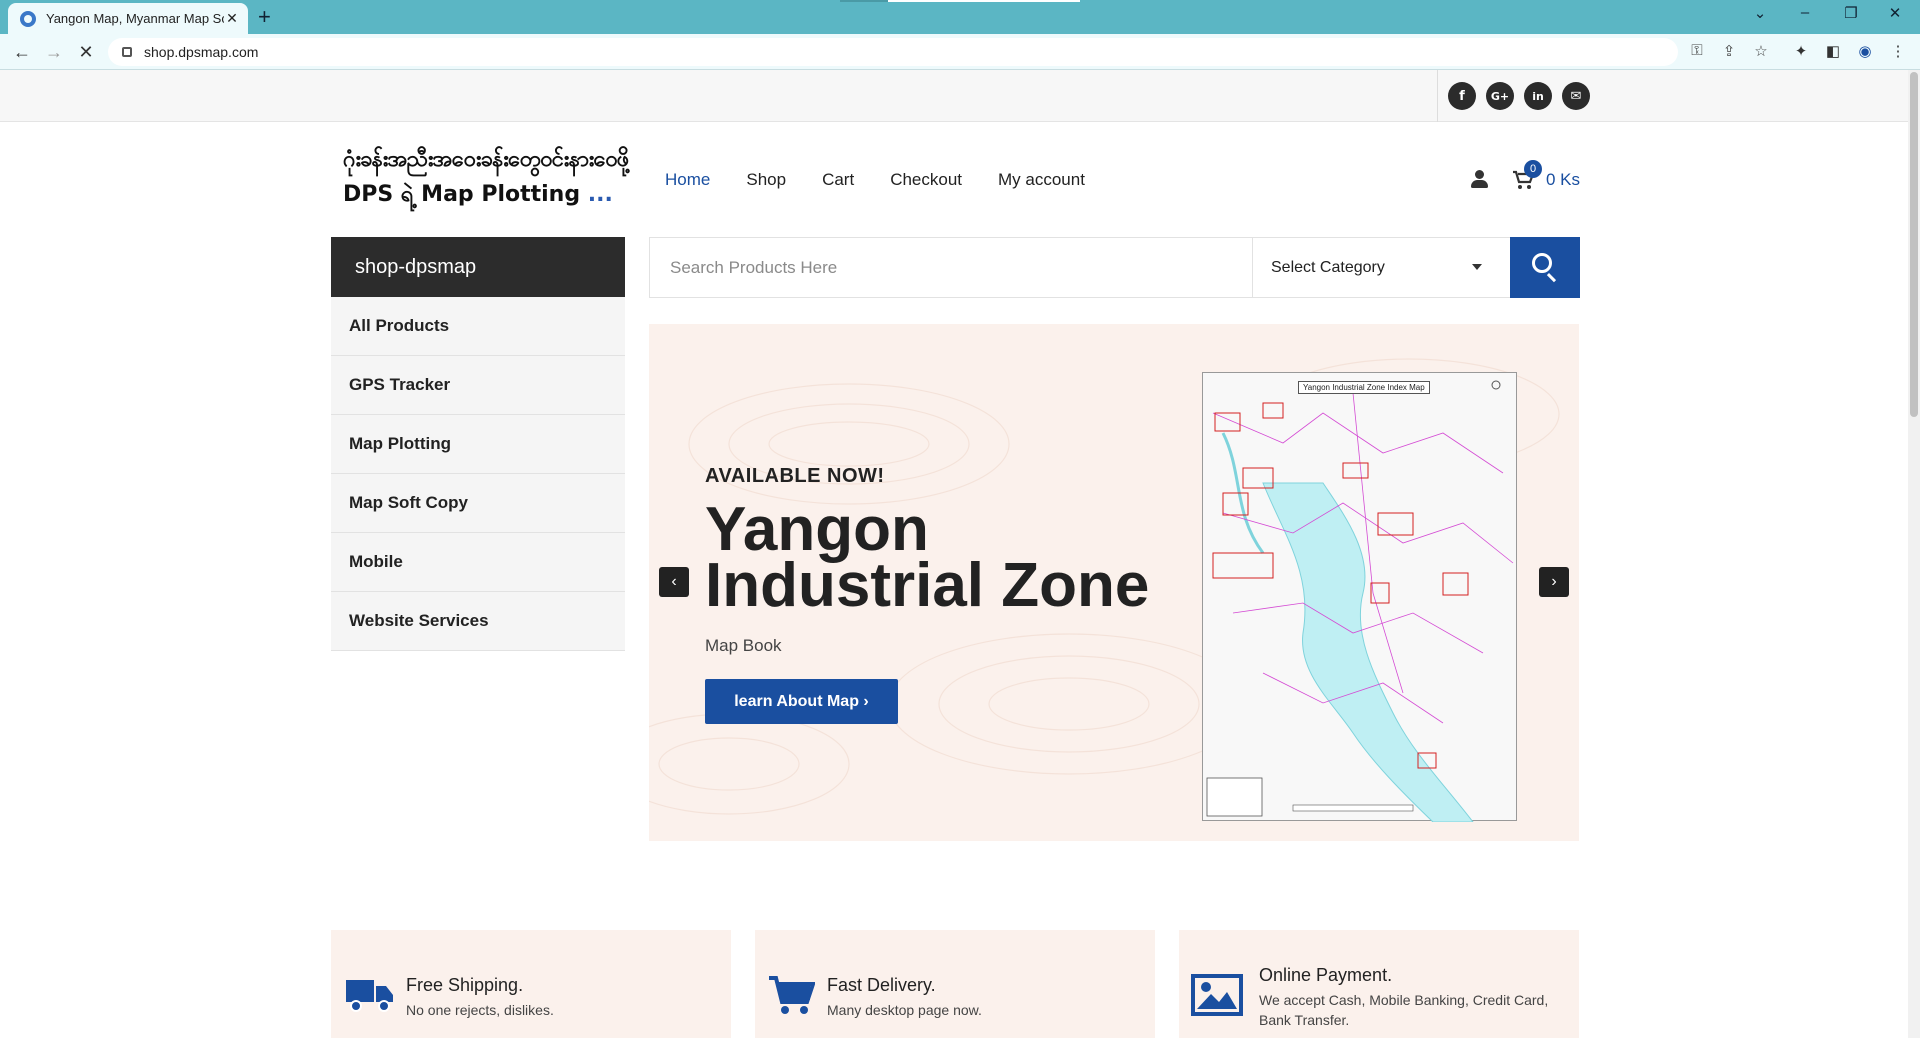  What do you see at coordinates (28, 18) in the screenshot?
I see `site-favicon-icon` at bounding box center [28, 18].